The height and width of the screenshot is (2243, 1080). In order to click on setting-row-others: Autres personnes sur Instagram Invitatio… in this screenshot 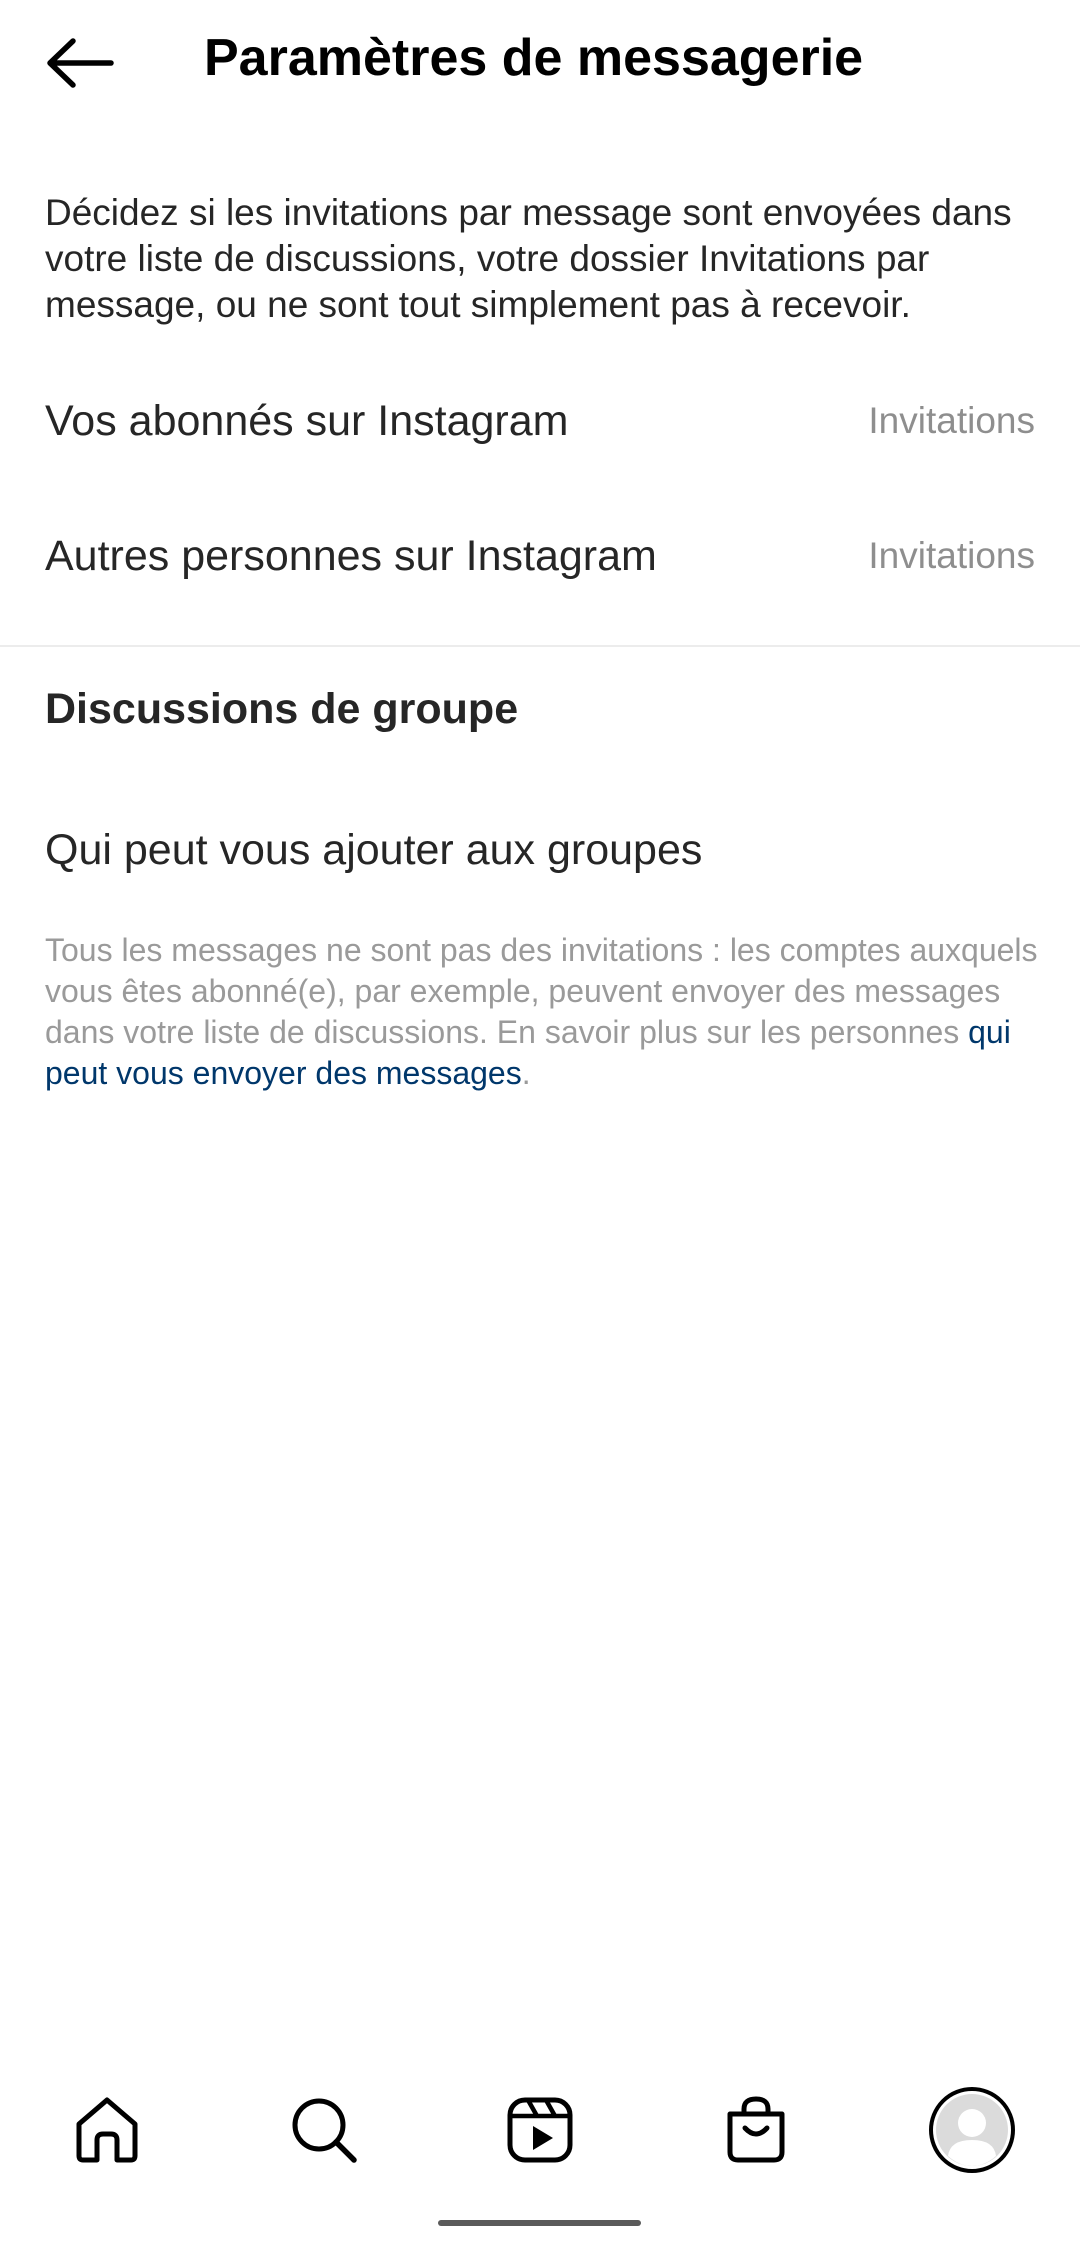, I will do `click(540, 556)`.